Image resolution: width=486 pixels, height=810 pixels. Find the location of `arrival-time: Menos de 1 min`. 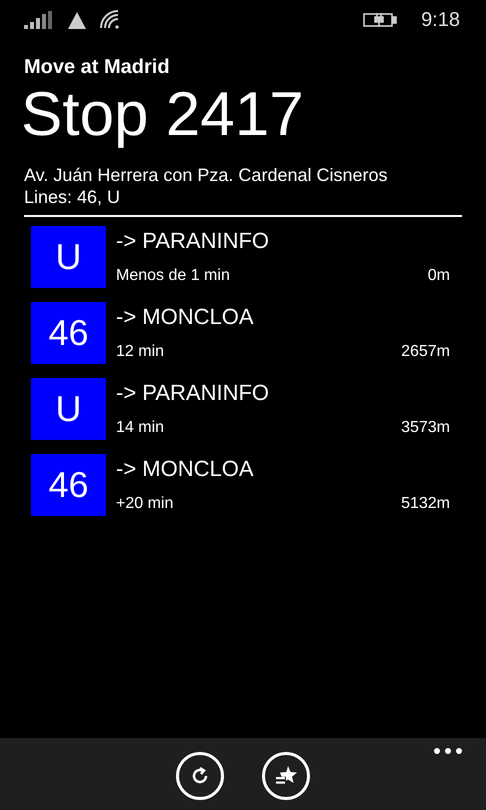

arrival-time: Menos de 1 min is located at coordinates (173, 276).